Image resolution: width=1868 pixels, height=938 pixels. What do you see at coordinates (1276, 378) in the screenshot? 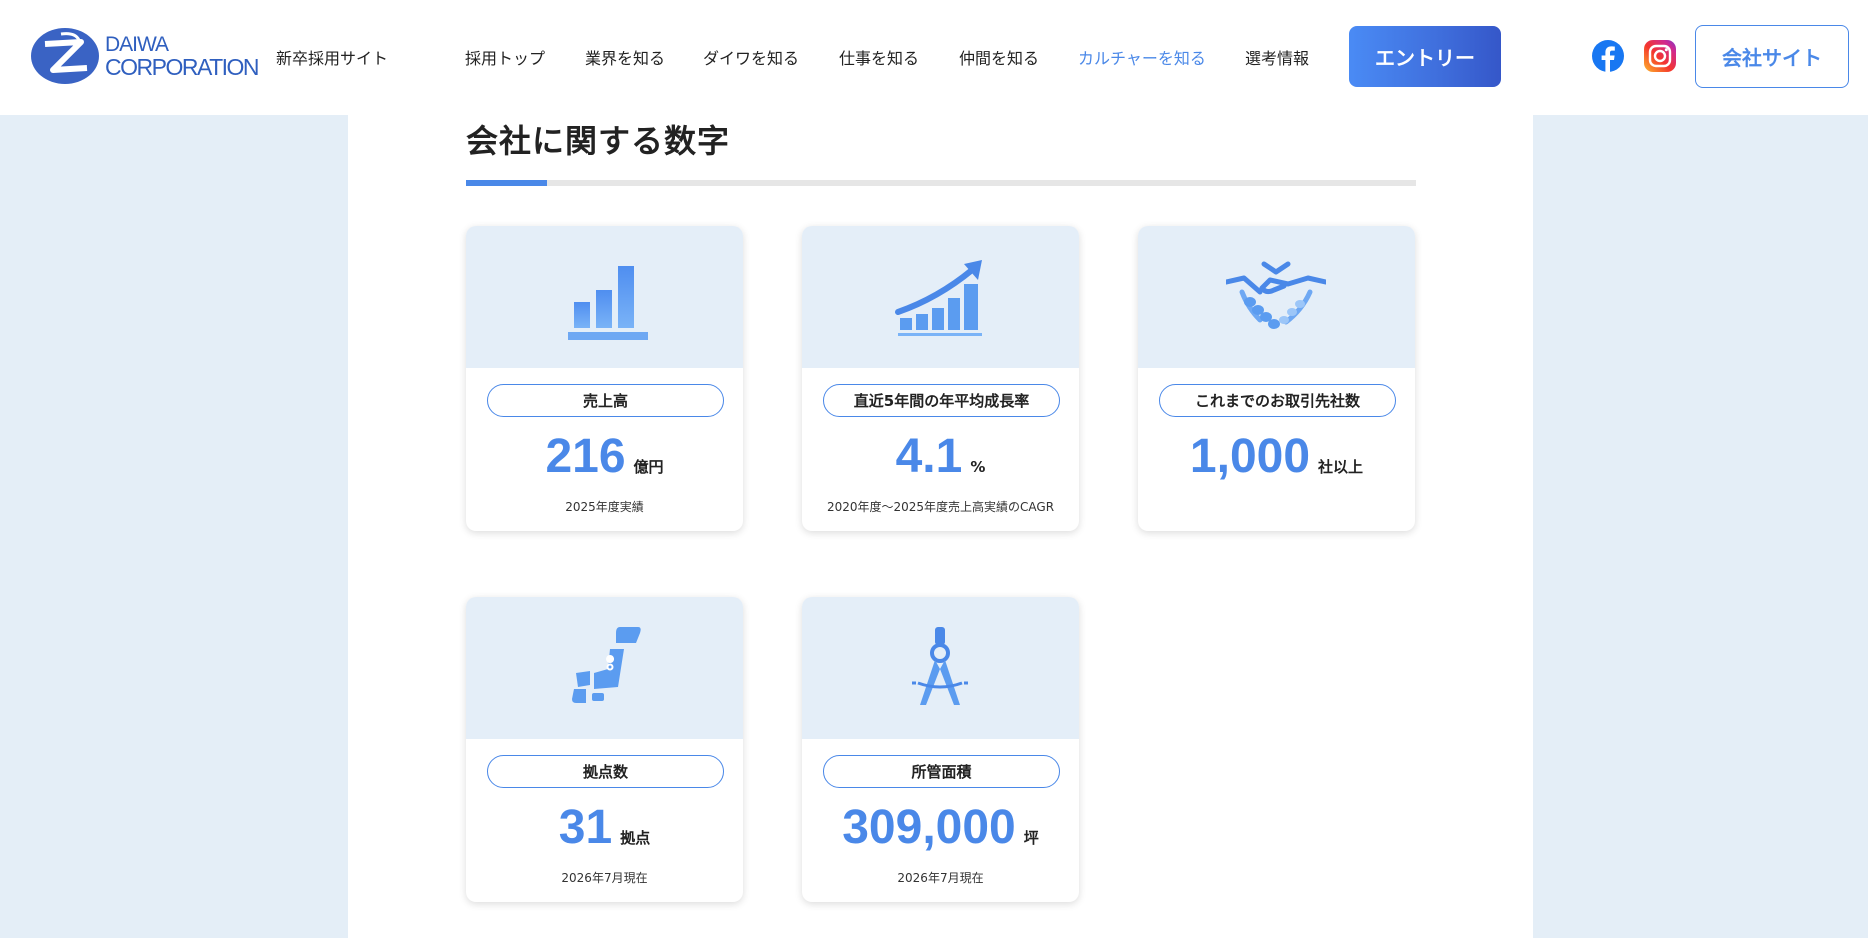
I see `stat-card-clients: これまでのお取引先社数 1,000 社以上` at bounding box center [1276, 378].